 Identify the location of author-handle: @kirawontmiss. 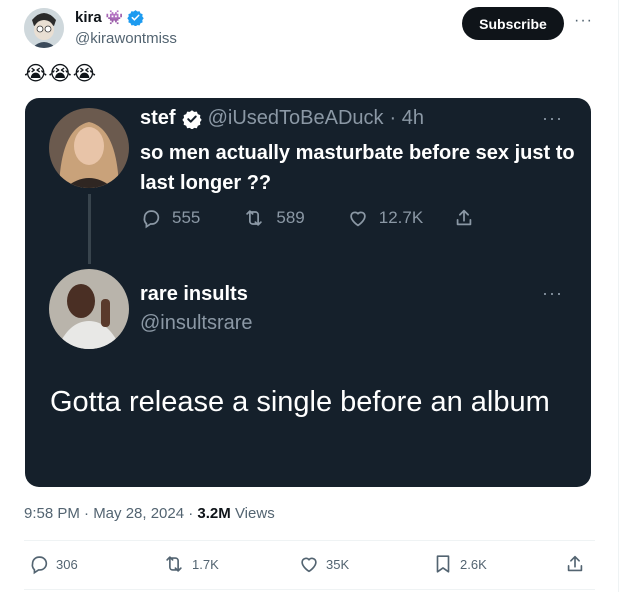
(126, 38).